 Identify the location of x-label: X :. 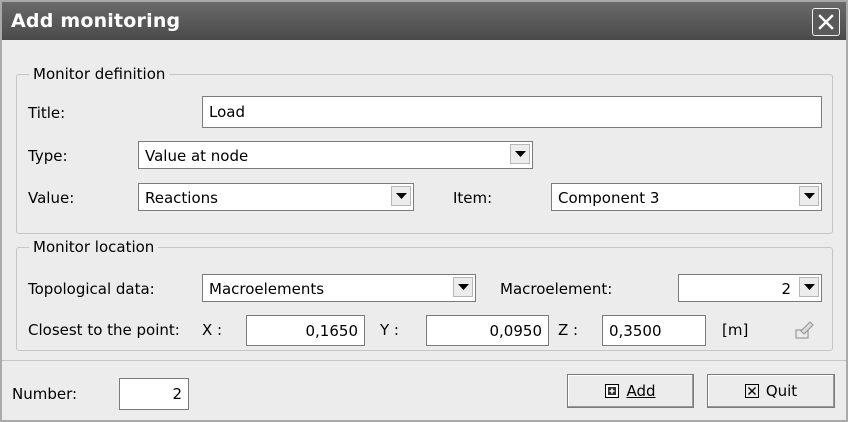
(212, 330).